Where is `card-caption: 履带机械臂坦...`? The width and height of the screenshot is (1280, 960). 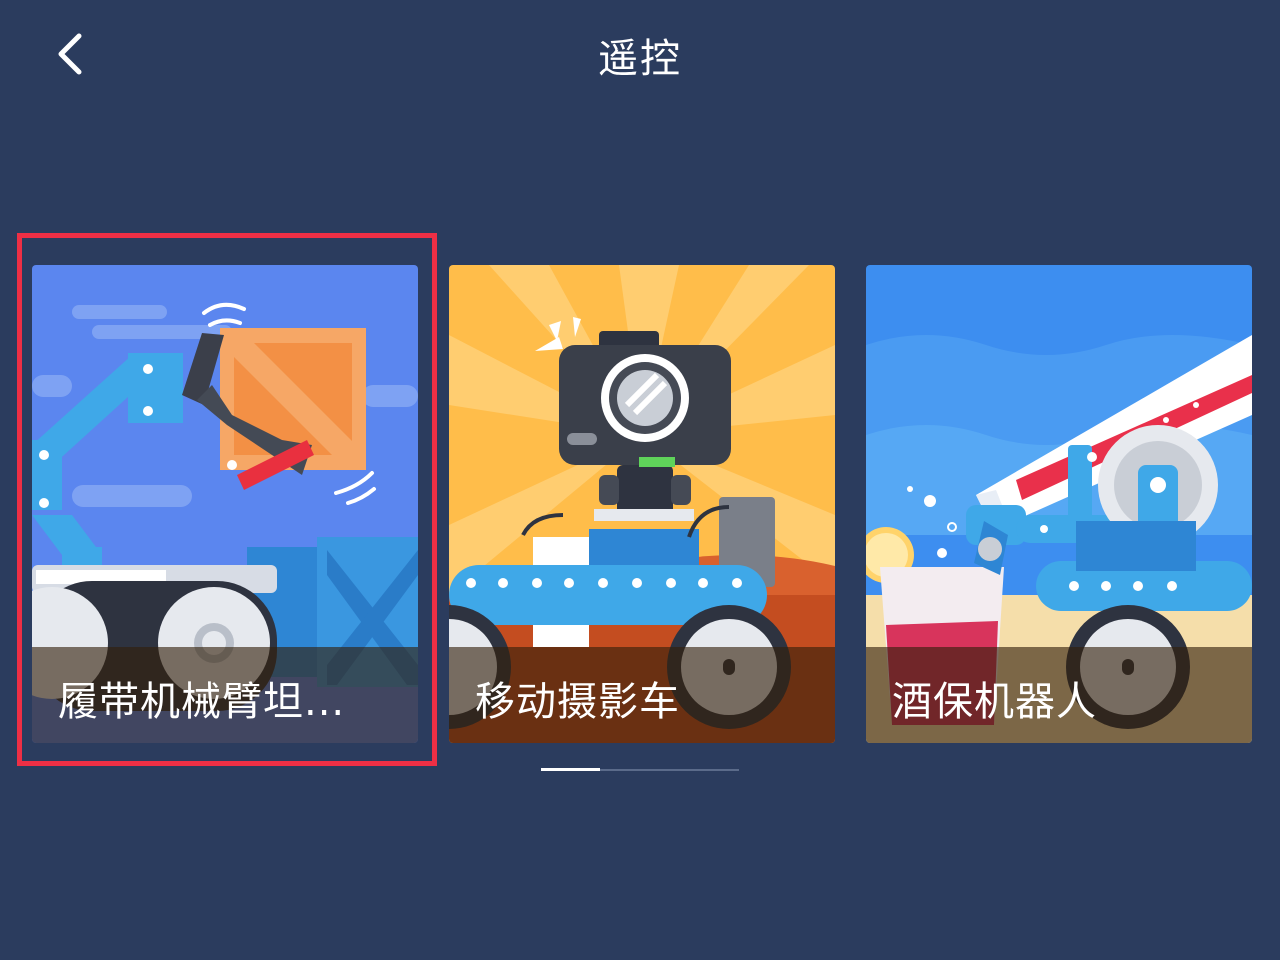
card-caption: 履带机械臂坦... is located at coordinates (225, 695).